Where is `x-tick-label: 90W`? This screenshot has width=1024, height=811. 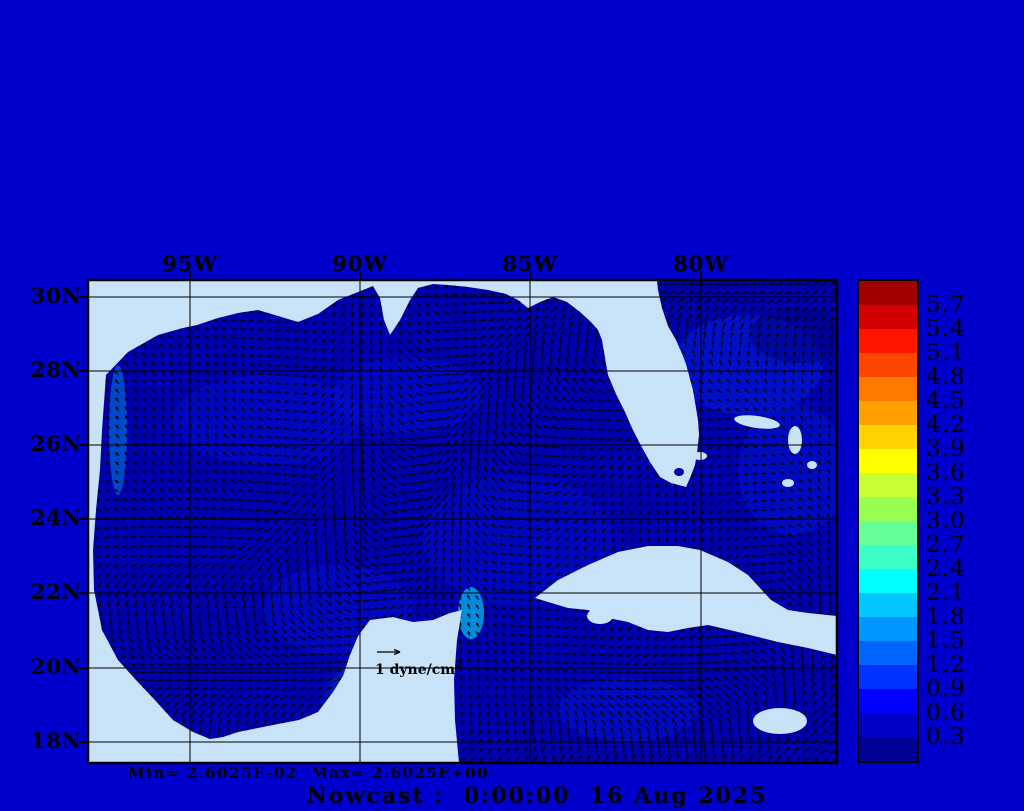 x-tick-label: 90W is located at coordinates (360, 263).